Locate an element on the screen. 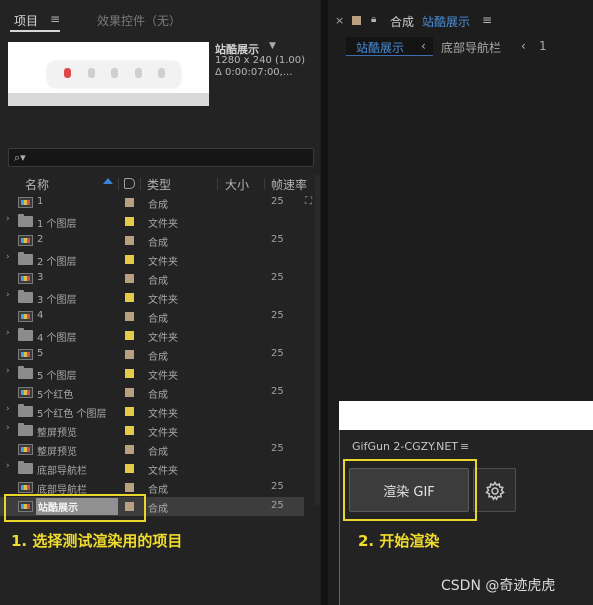  item-name: 3 个图层 is located at coordinates (57, 298).